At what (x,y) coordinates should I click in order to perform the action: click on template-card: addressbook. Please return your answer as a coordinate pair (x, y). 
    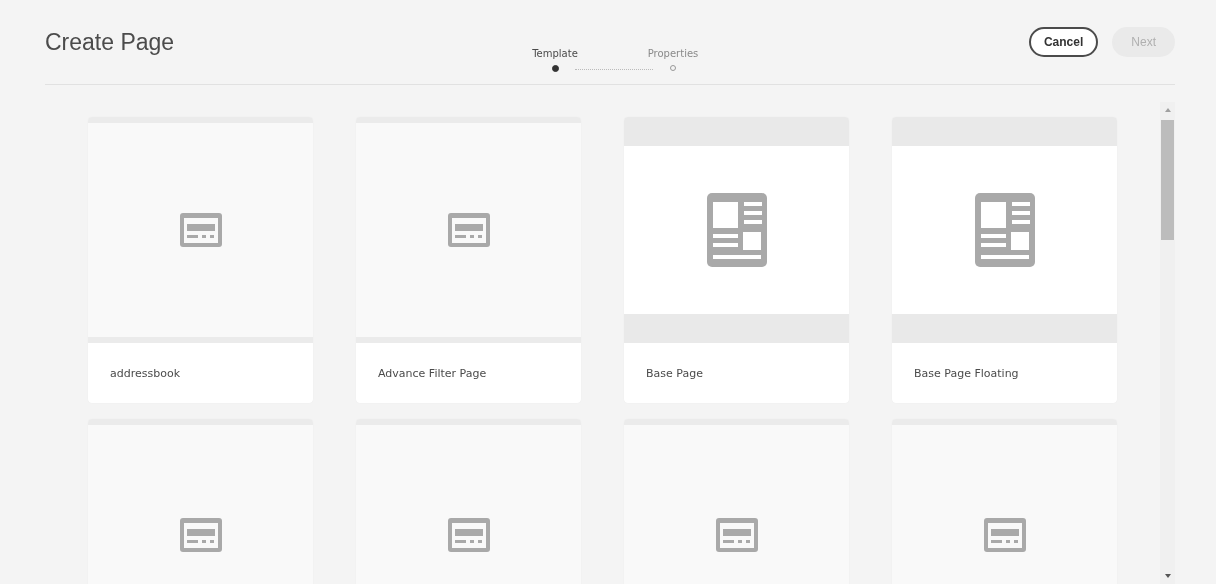
    Looking at the image, I should click on (200, 260).